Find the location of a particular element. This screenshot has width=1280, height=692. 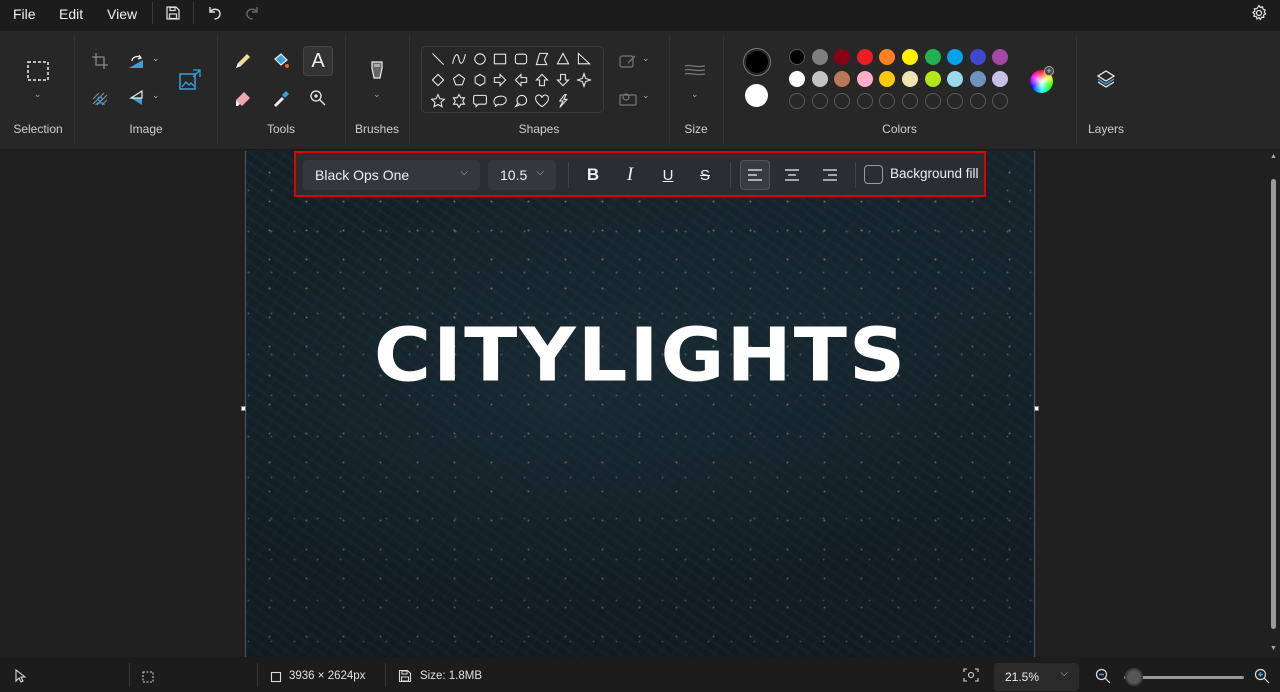

font-family-dropdown: Black Ops One ⌵ is located at coordinates (391, 175).